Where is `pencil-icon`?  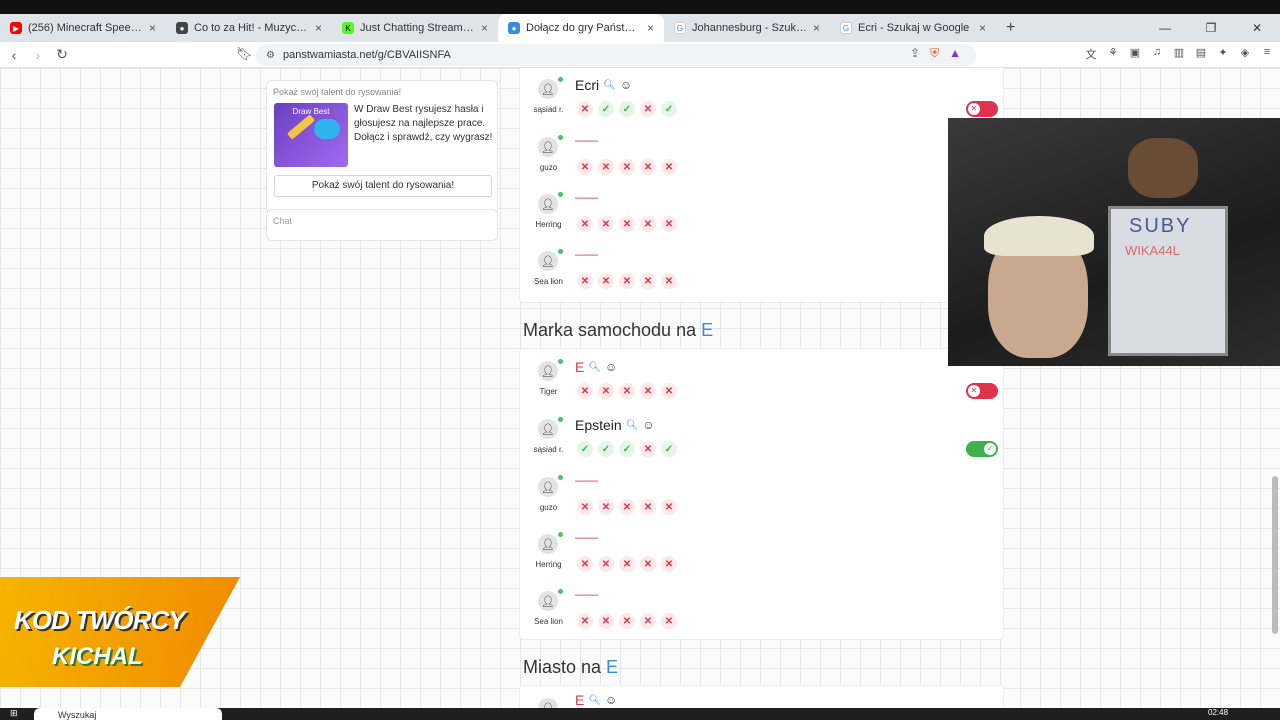
pencil-icon is located at coordinates (301, 127).